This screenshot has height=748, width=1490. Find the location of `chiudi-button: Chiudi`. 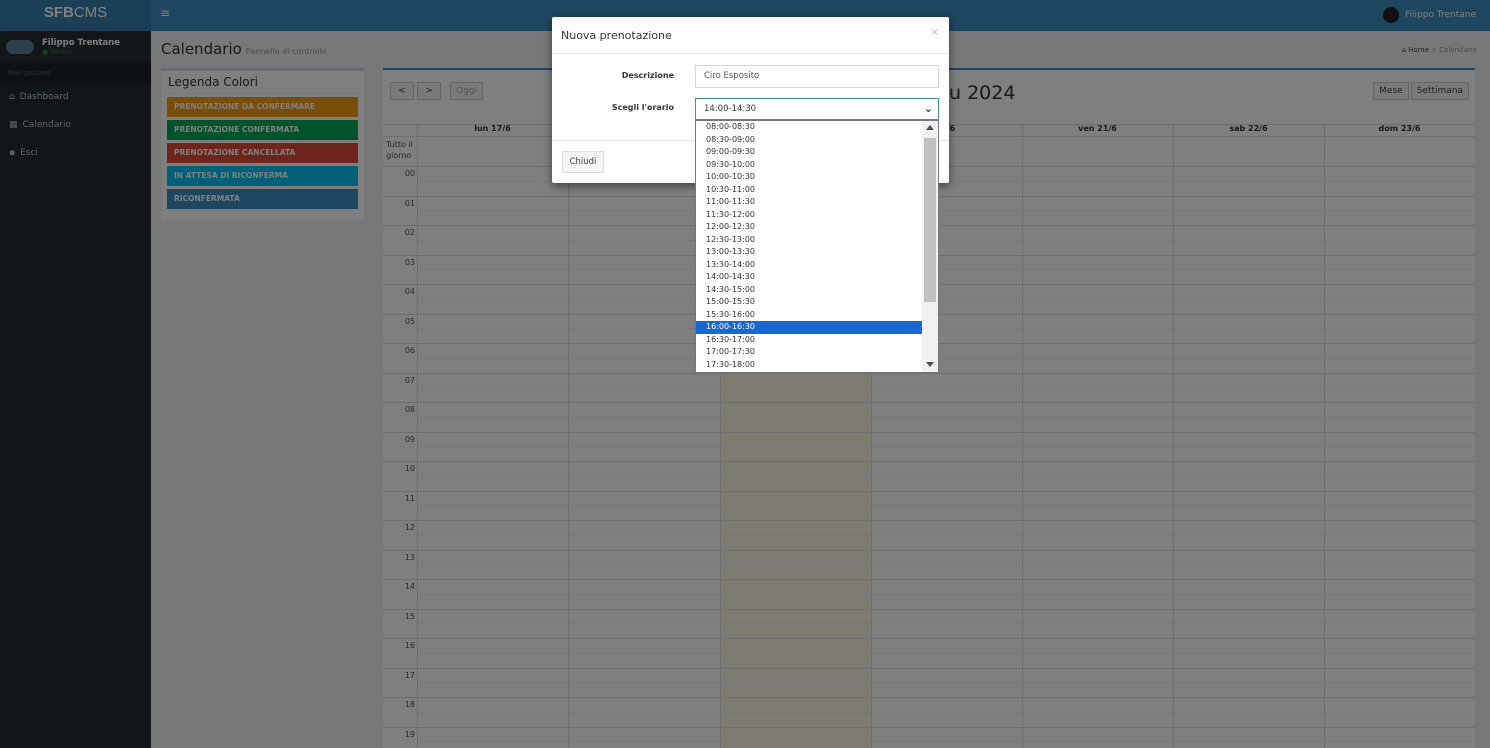

chiudi-button: Chiudi is located at coordinates (583, 162).